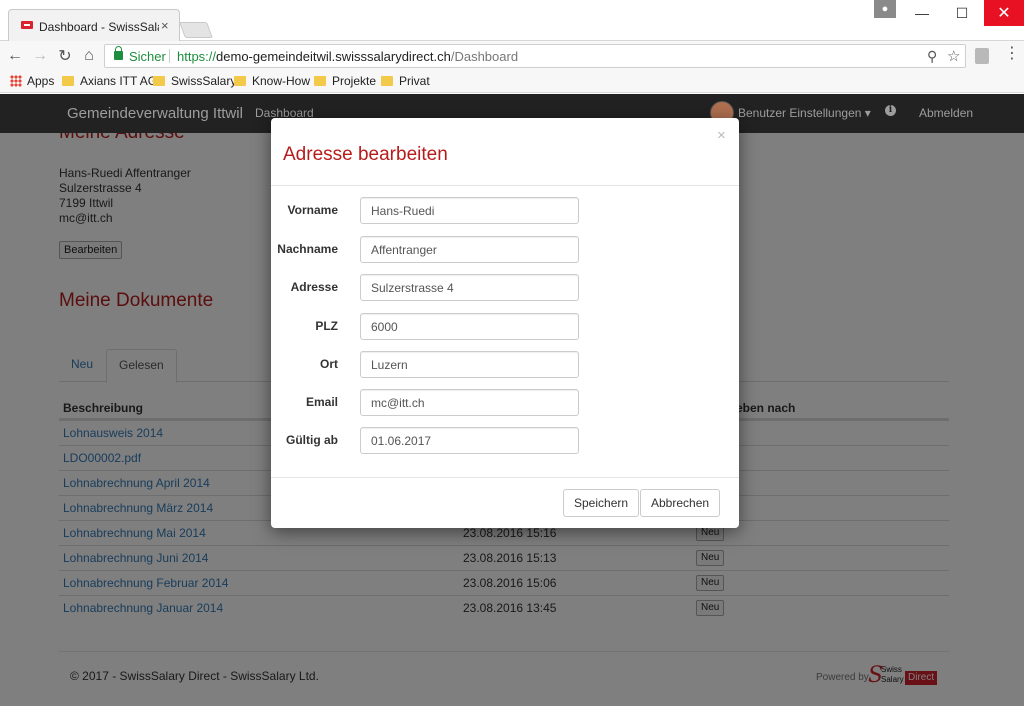 Image resolution: width=1024 pixels, height=706 pixels. I want to click on modal-close-icon: ×, so click(721, 135).